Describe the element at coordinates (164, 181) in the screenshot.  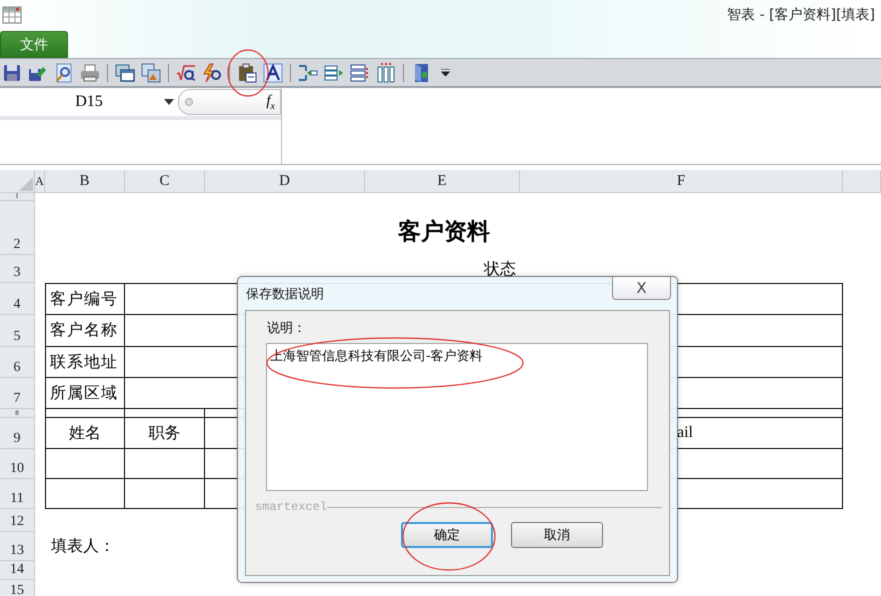
I see `column-header: C` at that location.